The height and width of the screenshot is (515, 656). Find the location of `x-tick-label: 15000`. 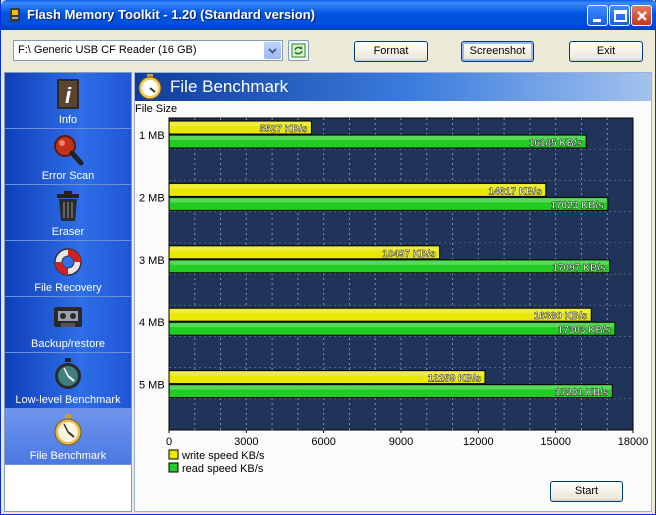

x-tick-label: 15000 is located at coordinates (555, 442).